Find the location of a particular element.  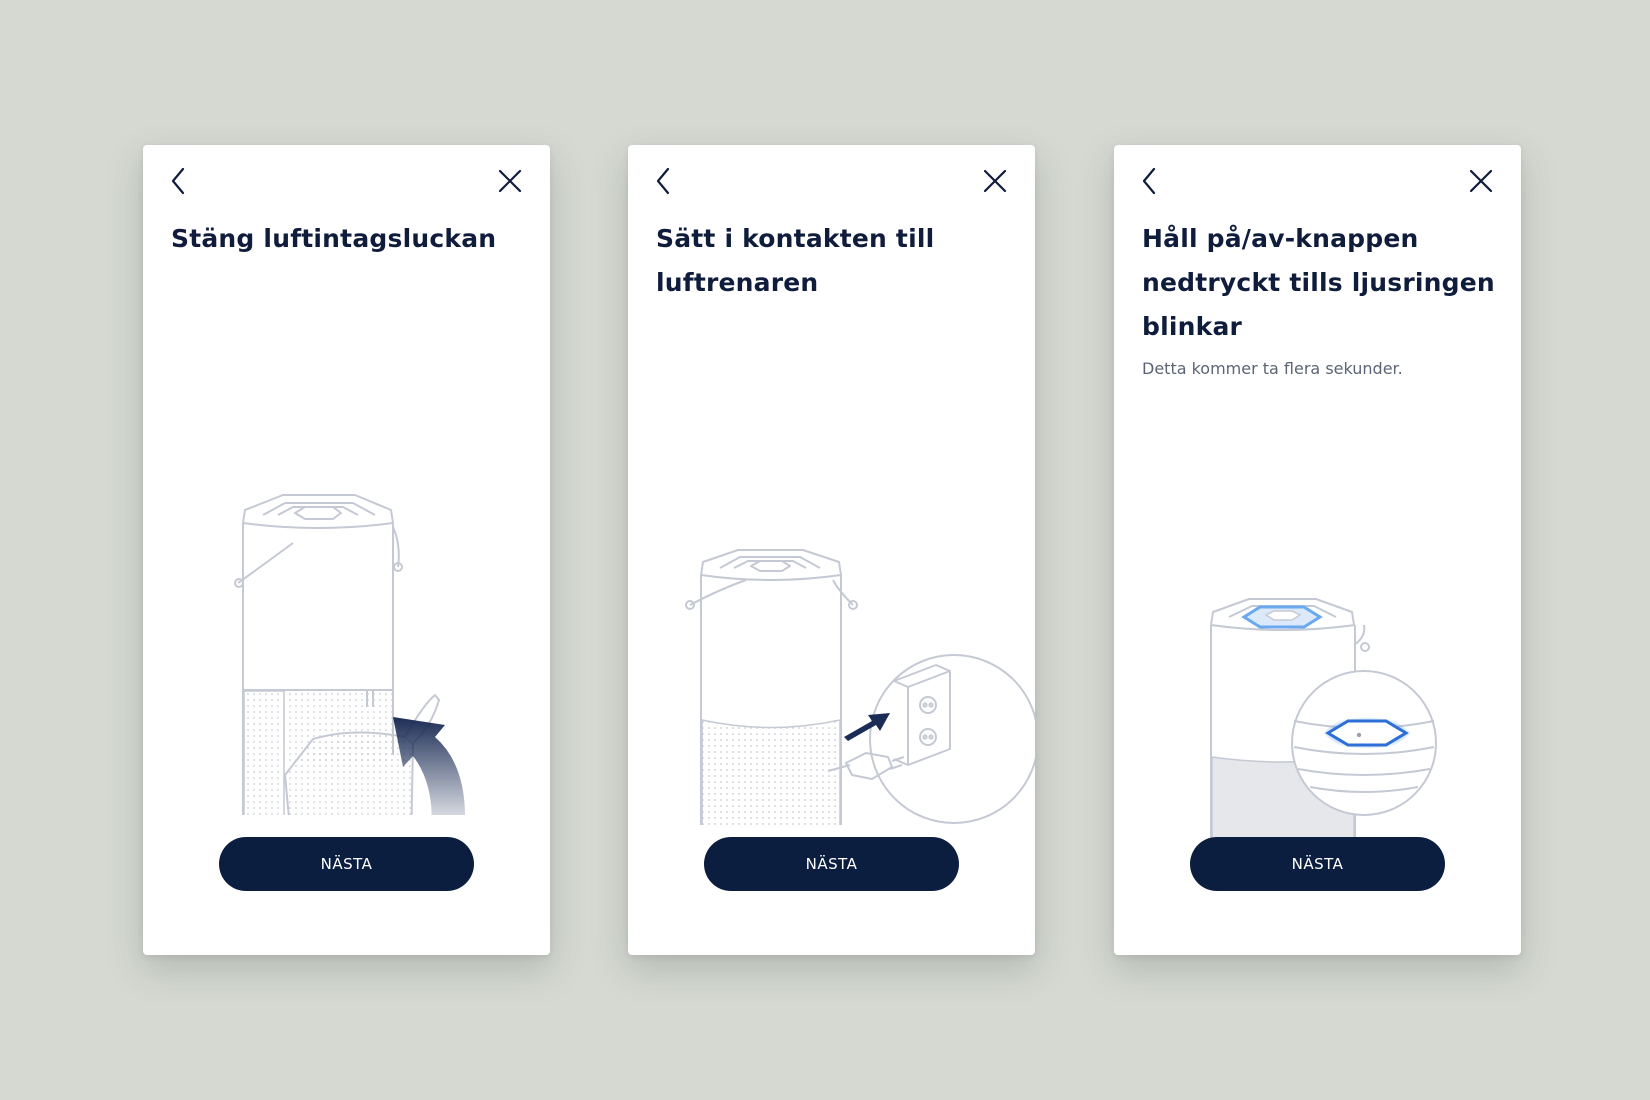

step-title: Sätt i kontakten till luftrenaren is located at coordinates (795, 260).